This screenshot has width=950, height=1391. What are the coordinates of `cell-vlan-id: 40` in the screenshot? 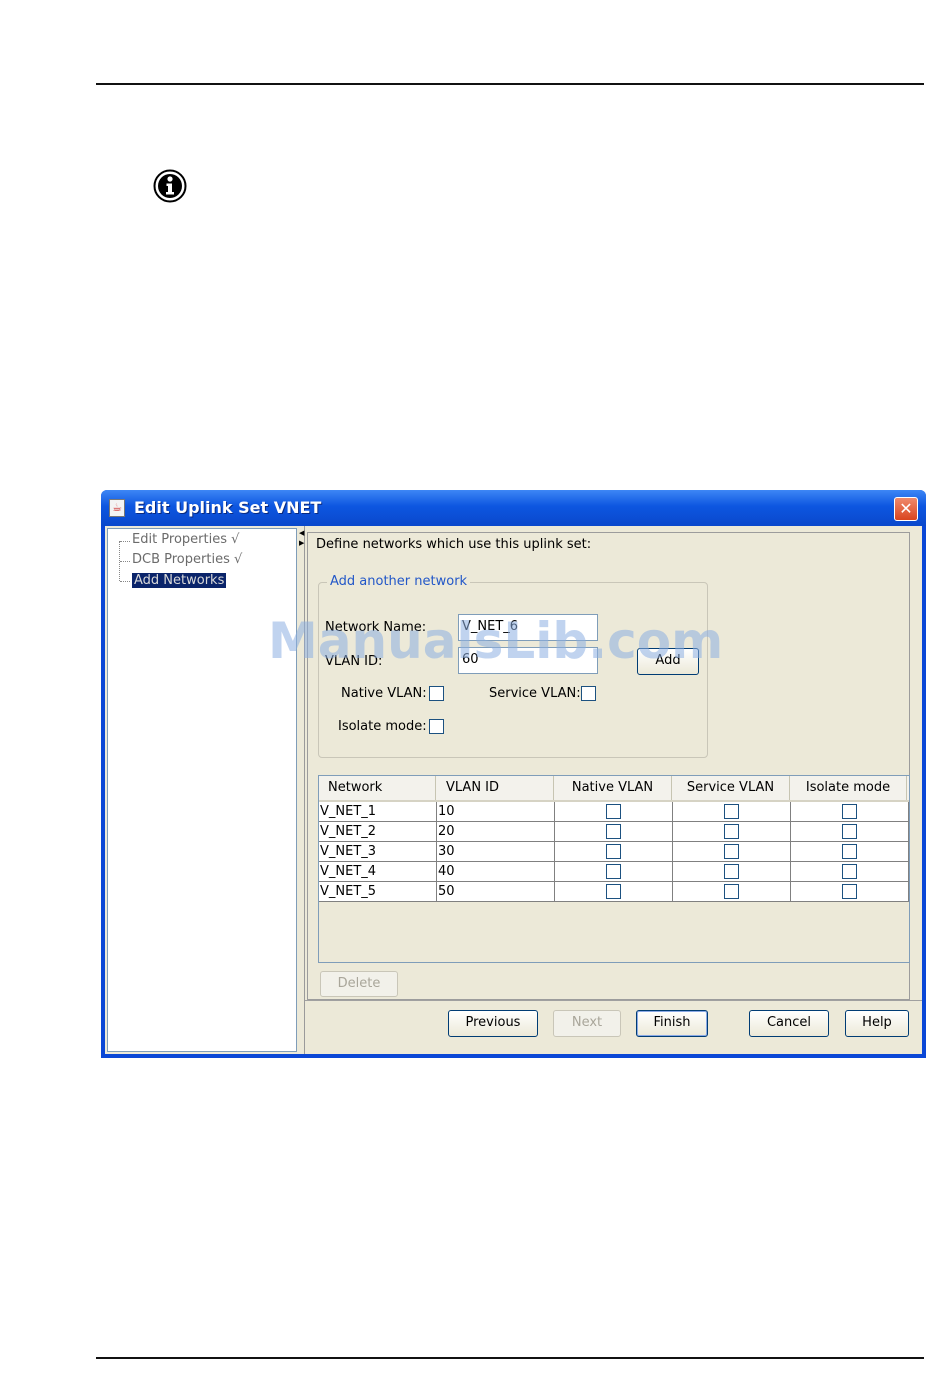 It's located at (496, 872).